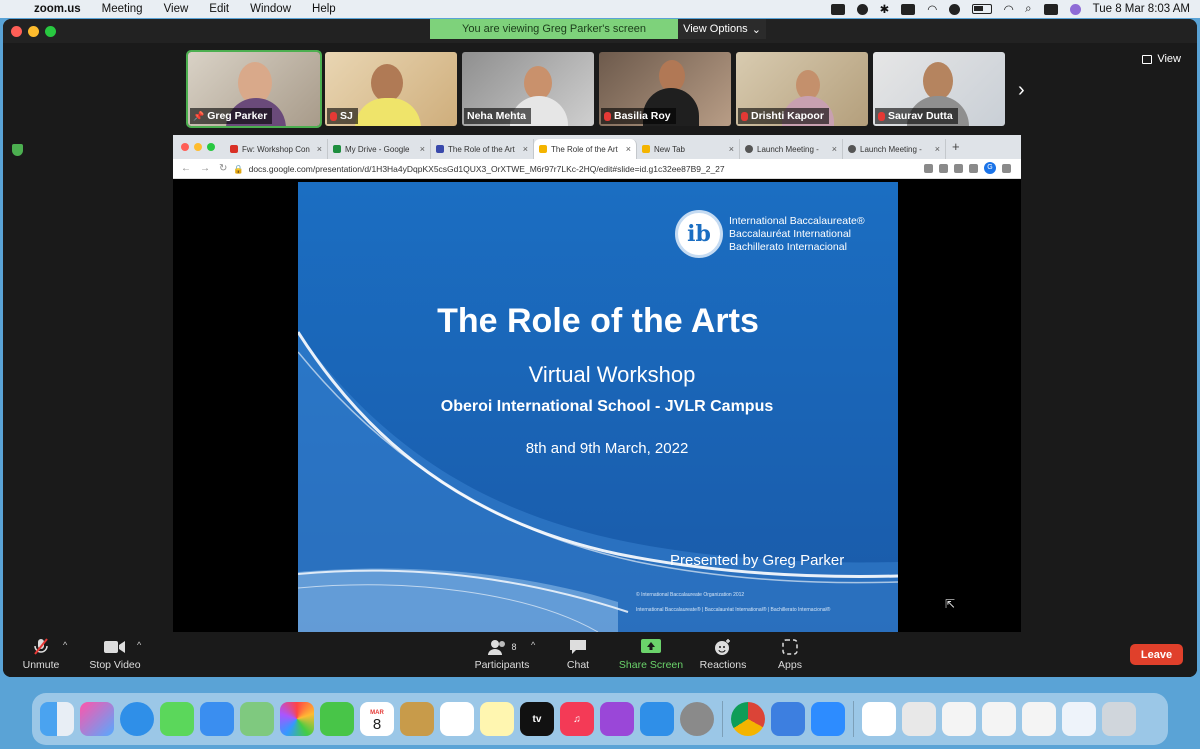 Image resolution: width=1200 pixels, height=749 pixels. I want to click on browser-tab: The Role of the Art ×, so click(482, 149).